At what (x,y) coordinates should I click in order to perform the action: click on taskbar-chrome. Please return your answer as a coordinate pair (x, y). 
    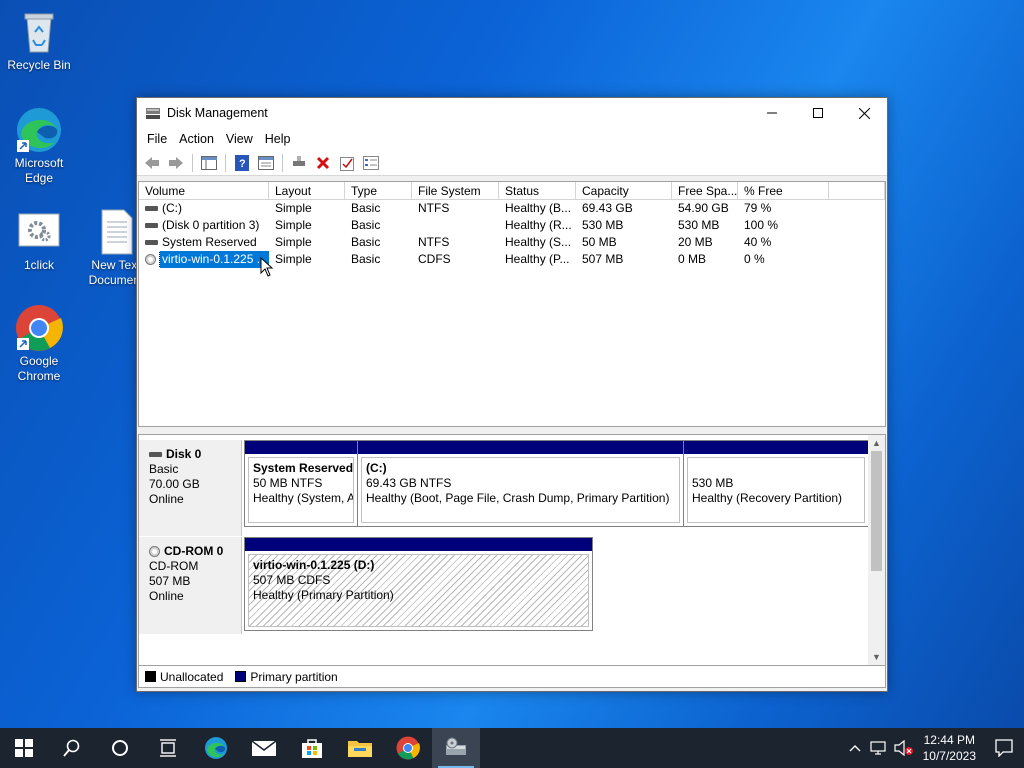
    Looking at the image, I should click on (408, 748).